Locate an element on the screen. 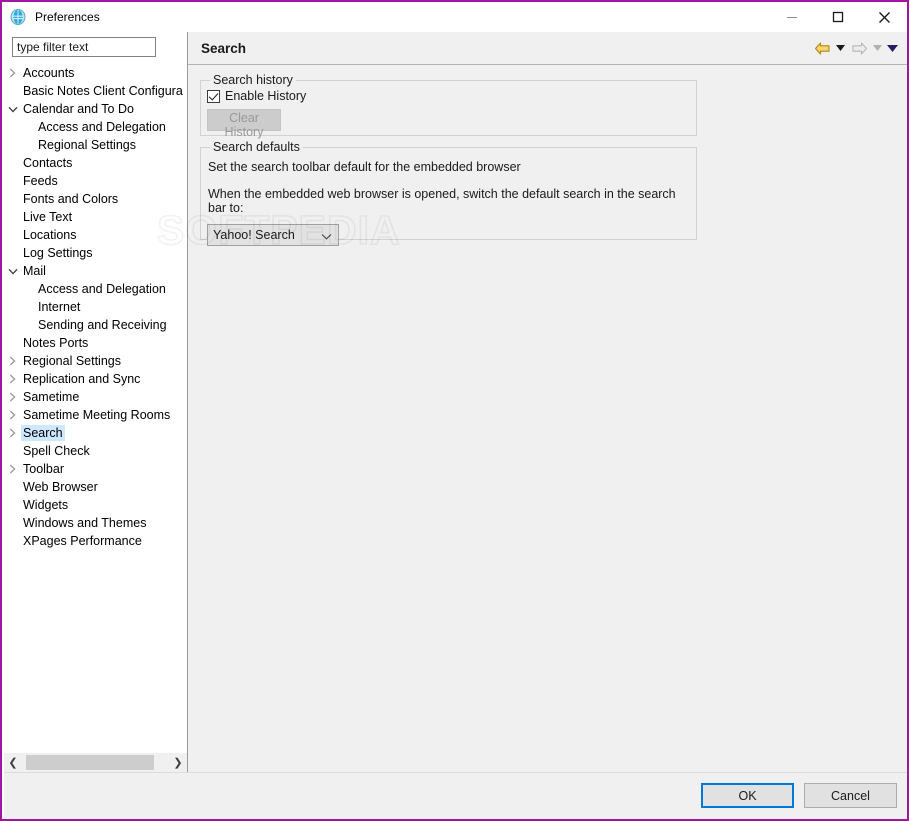 The width and height of the screenshot is (909, 821). default-search-engine-select: Yahoo! Search is located at coordinates (273, 235).